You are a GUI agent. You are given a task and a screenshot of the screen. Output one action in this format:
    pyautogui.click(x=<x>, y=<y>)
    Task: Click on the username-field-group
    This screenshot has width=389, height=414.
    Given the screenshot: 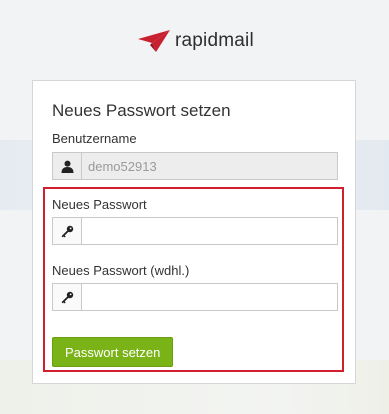 What is the action you would take?
    pyautogui.click(x=195, y=166)
    